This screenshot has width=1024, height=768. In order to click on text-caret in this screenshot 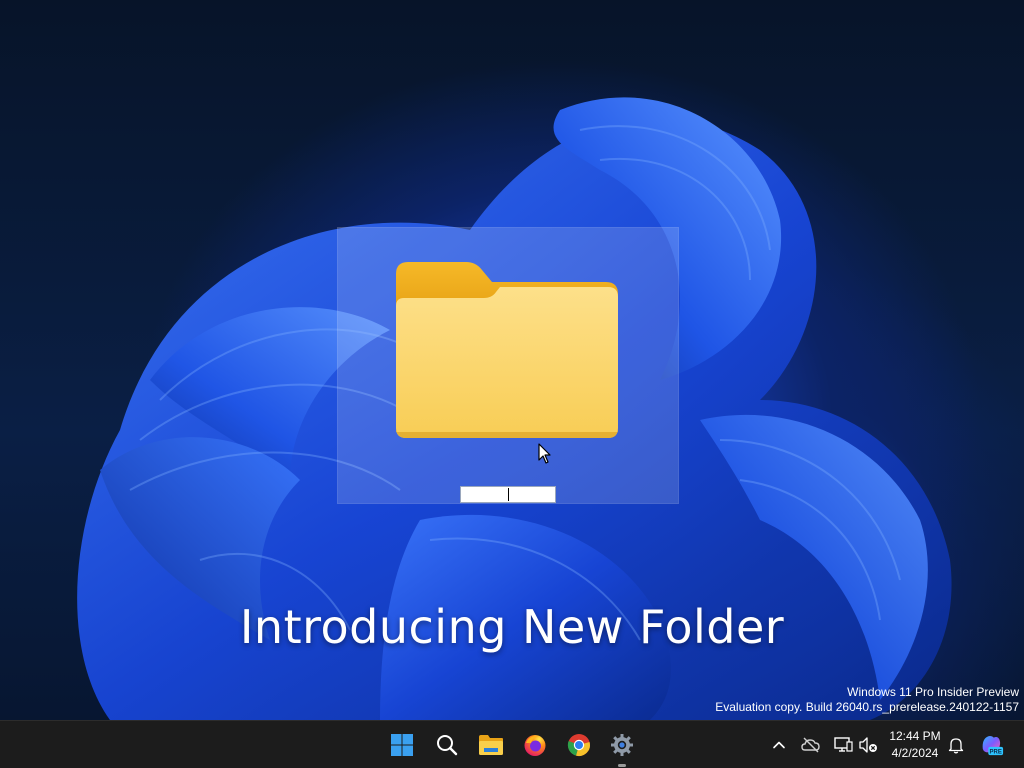, I will do `click(508, 494)`.